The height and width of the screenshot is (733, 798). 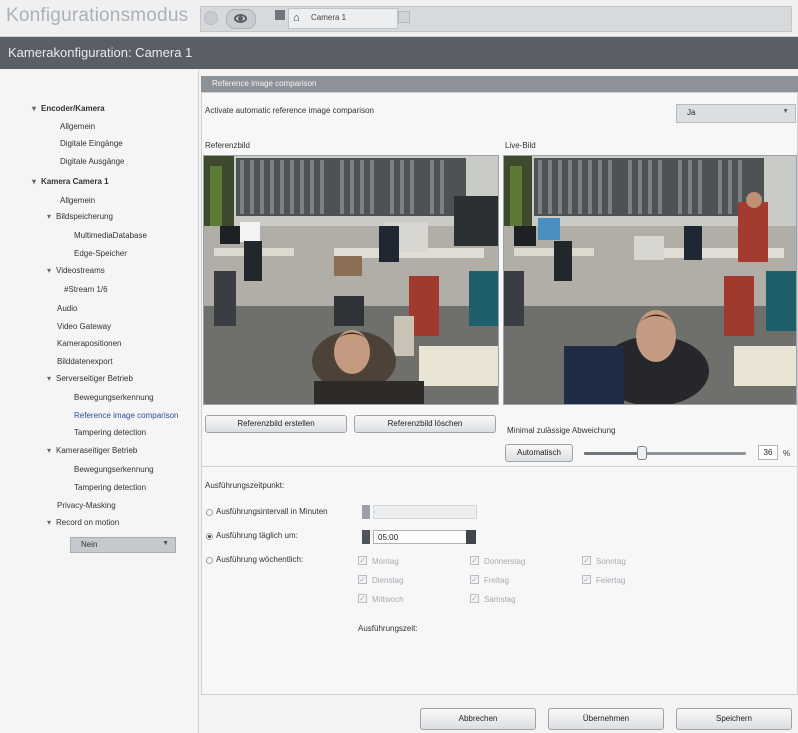 I want to click on interval-field, so click(x=425, y=512).